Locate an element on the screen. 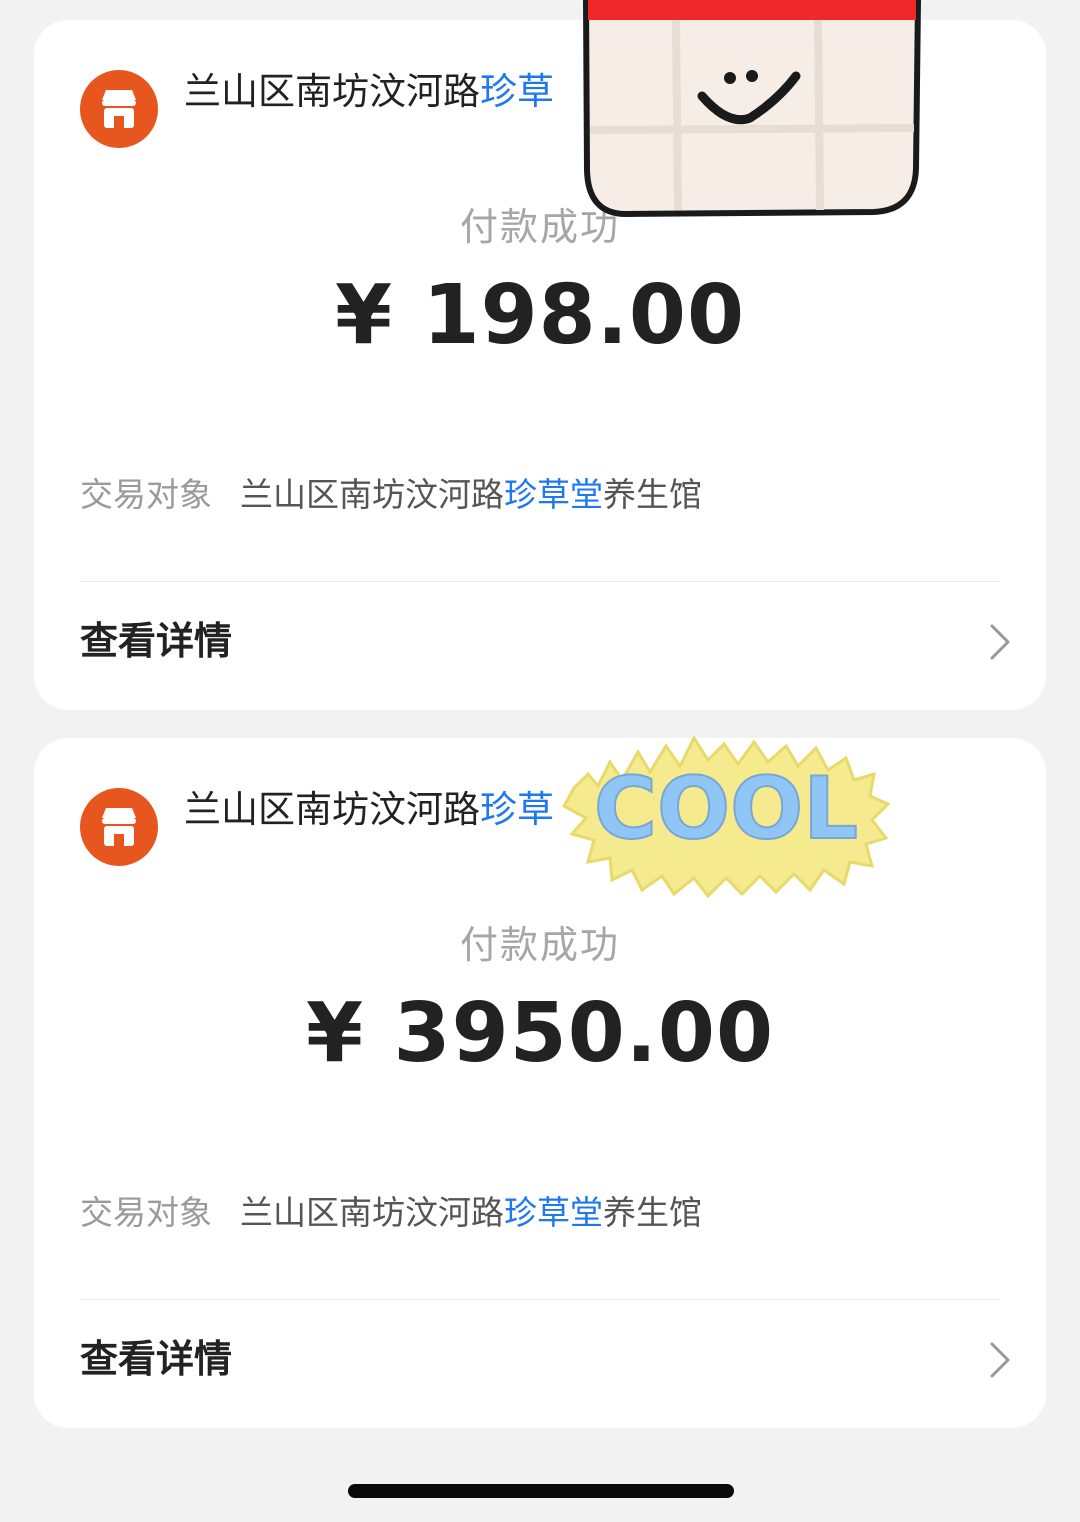  calendar-smile-sticker is located at coordinates (752, 109).